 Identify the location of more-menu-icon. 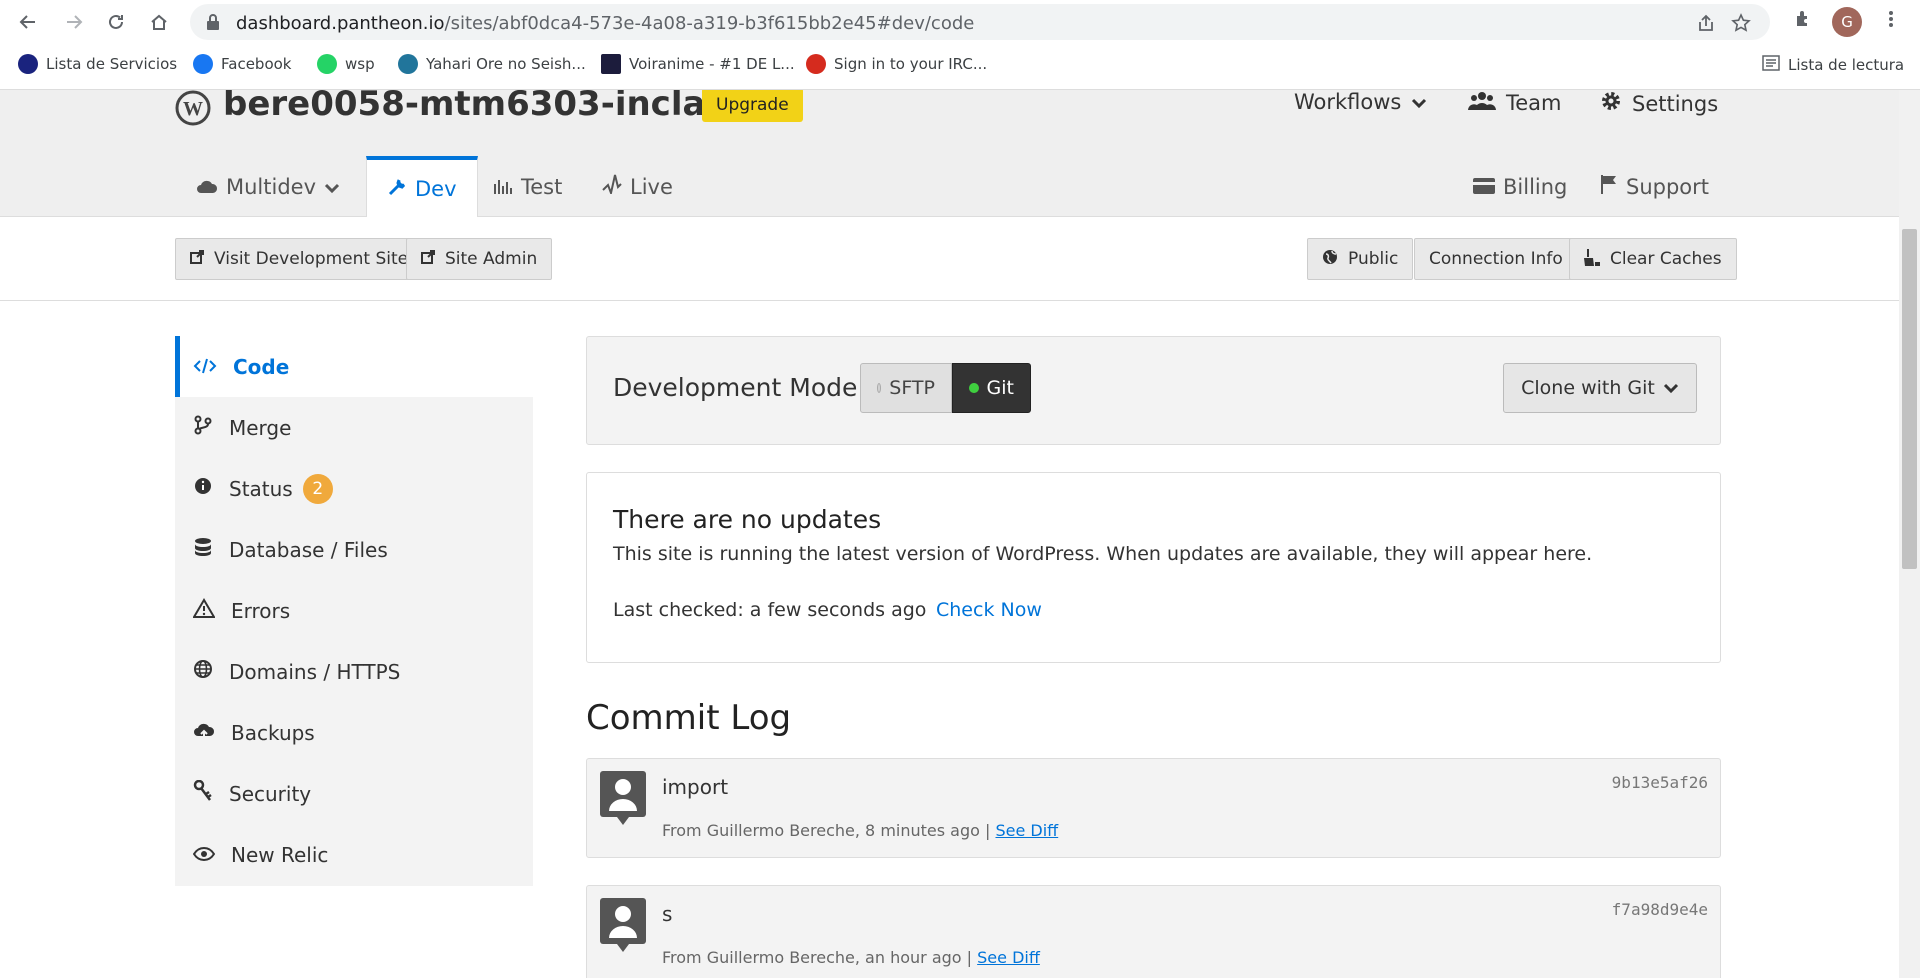
(1891, 19).